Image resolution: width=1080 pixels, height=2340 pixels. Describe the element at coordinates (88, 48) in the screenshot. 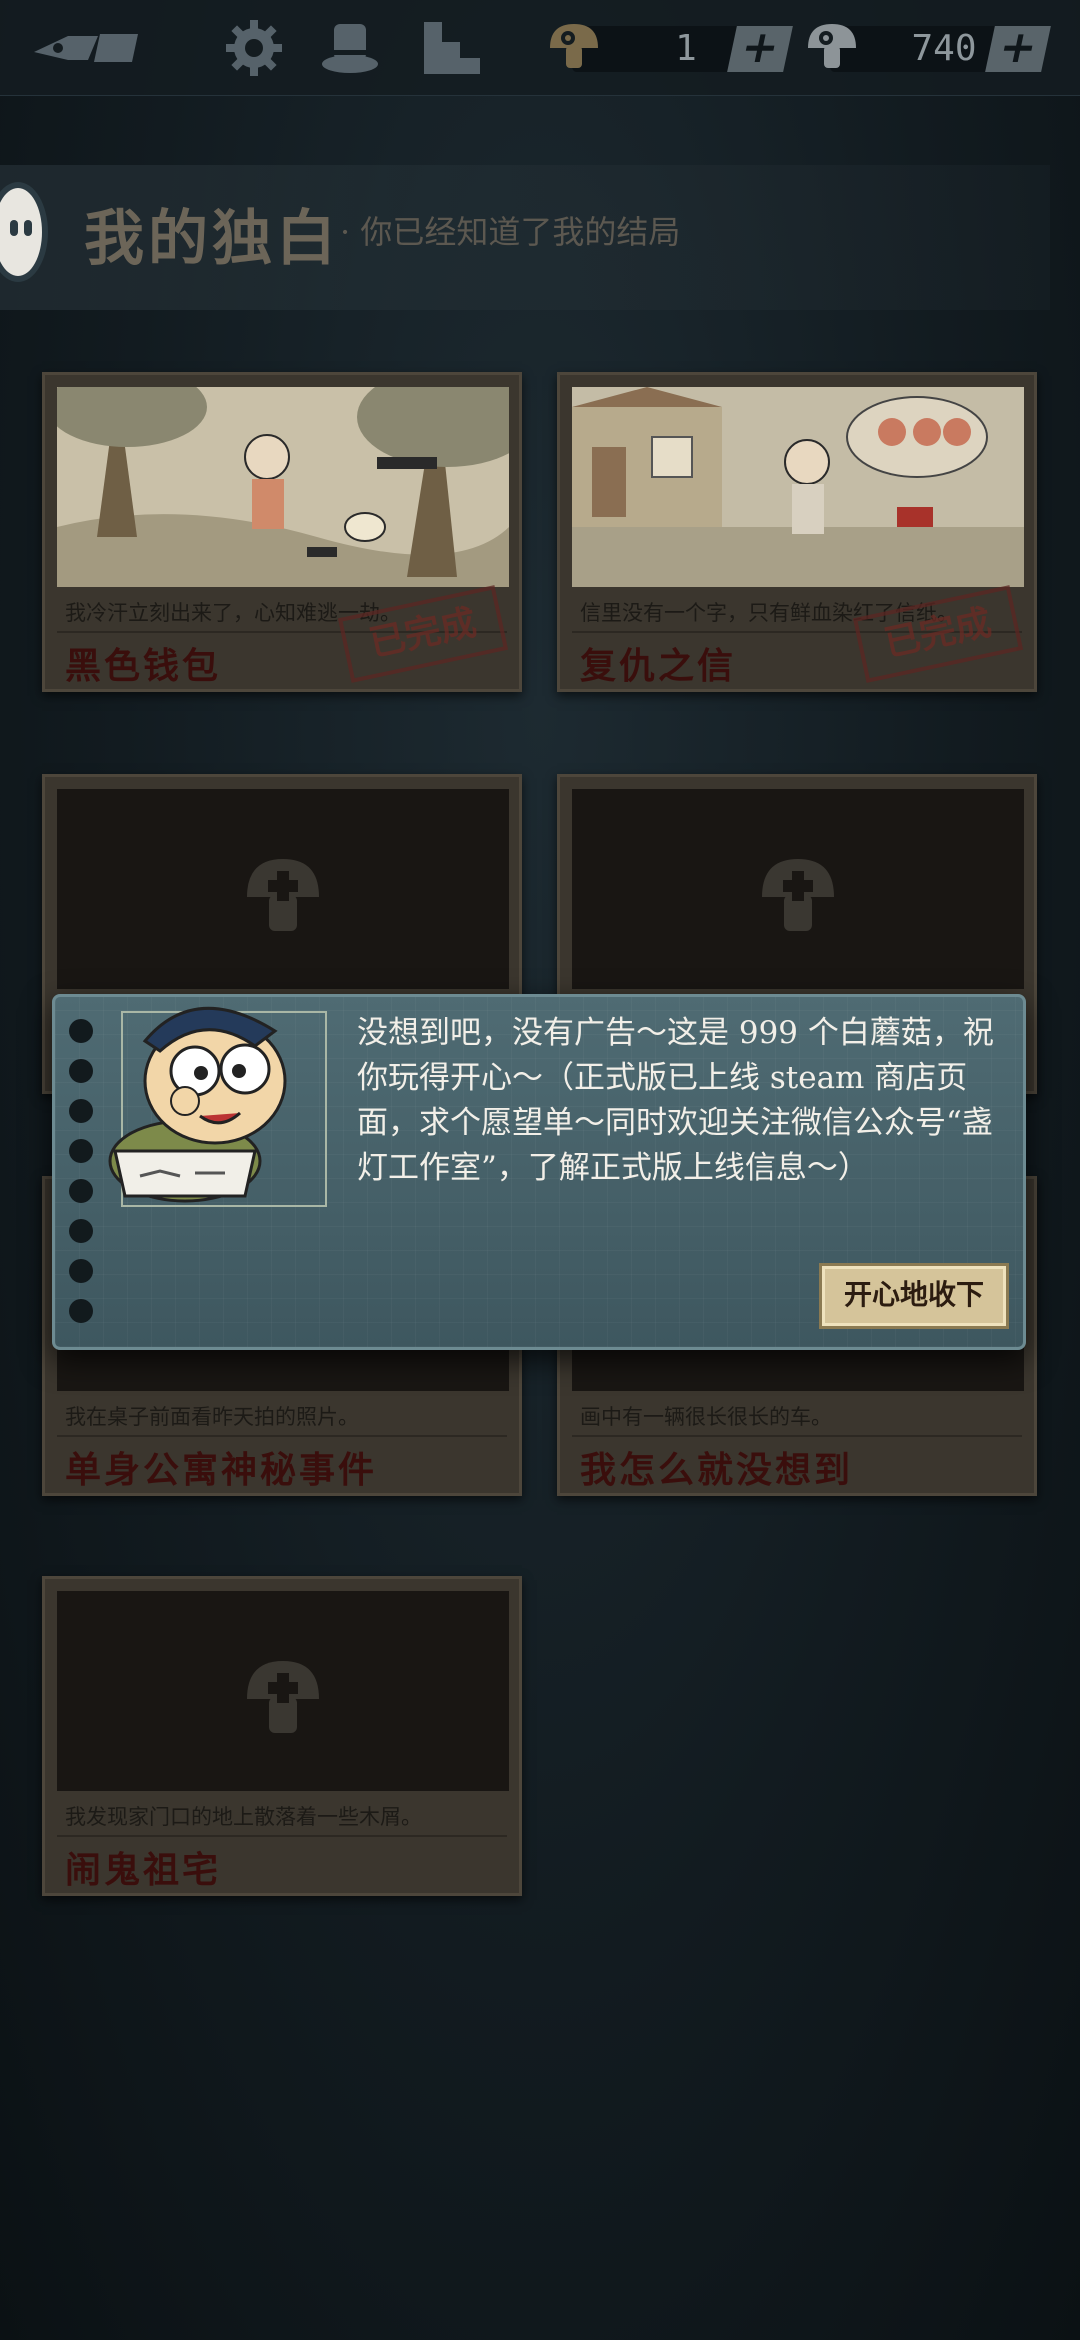

I see `quill-back-icon` at that location.